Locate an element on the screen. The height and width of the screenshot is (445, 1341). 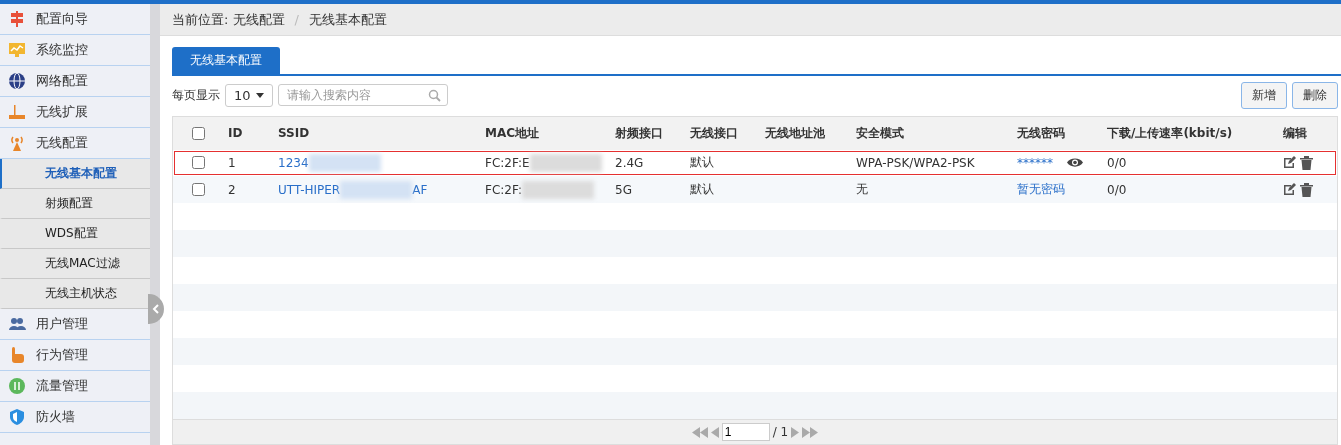
select-all-checkbox is located at coordinates (198, 133).